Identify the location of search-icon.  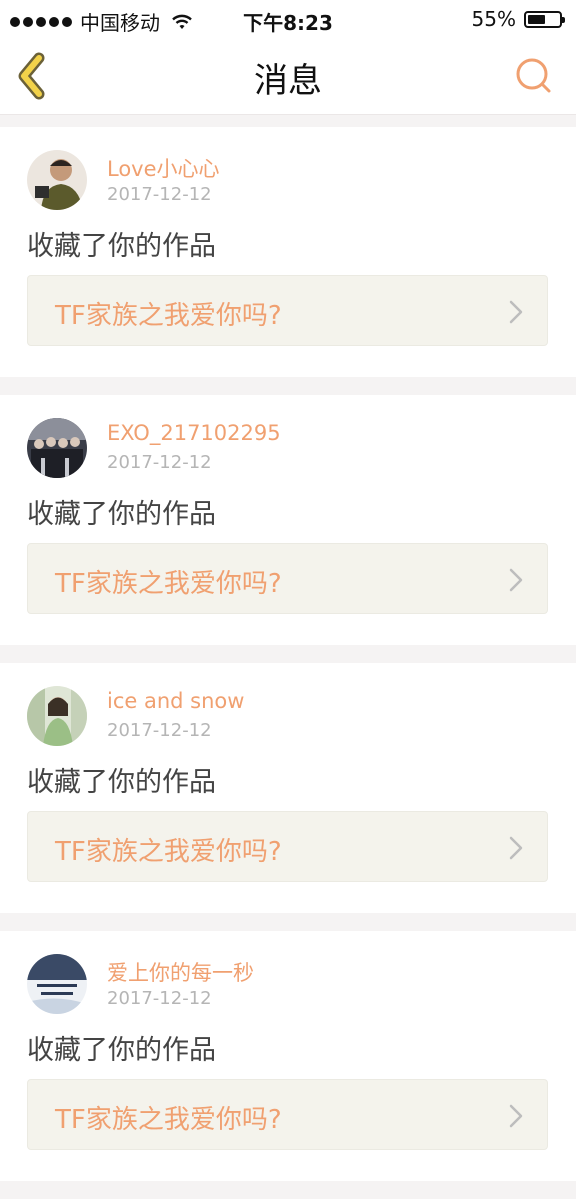
(533, 75).